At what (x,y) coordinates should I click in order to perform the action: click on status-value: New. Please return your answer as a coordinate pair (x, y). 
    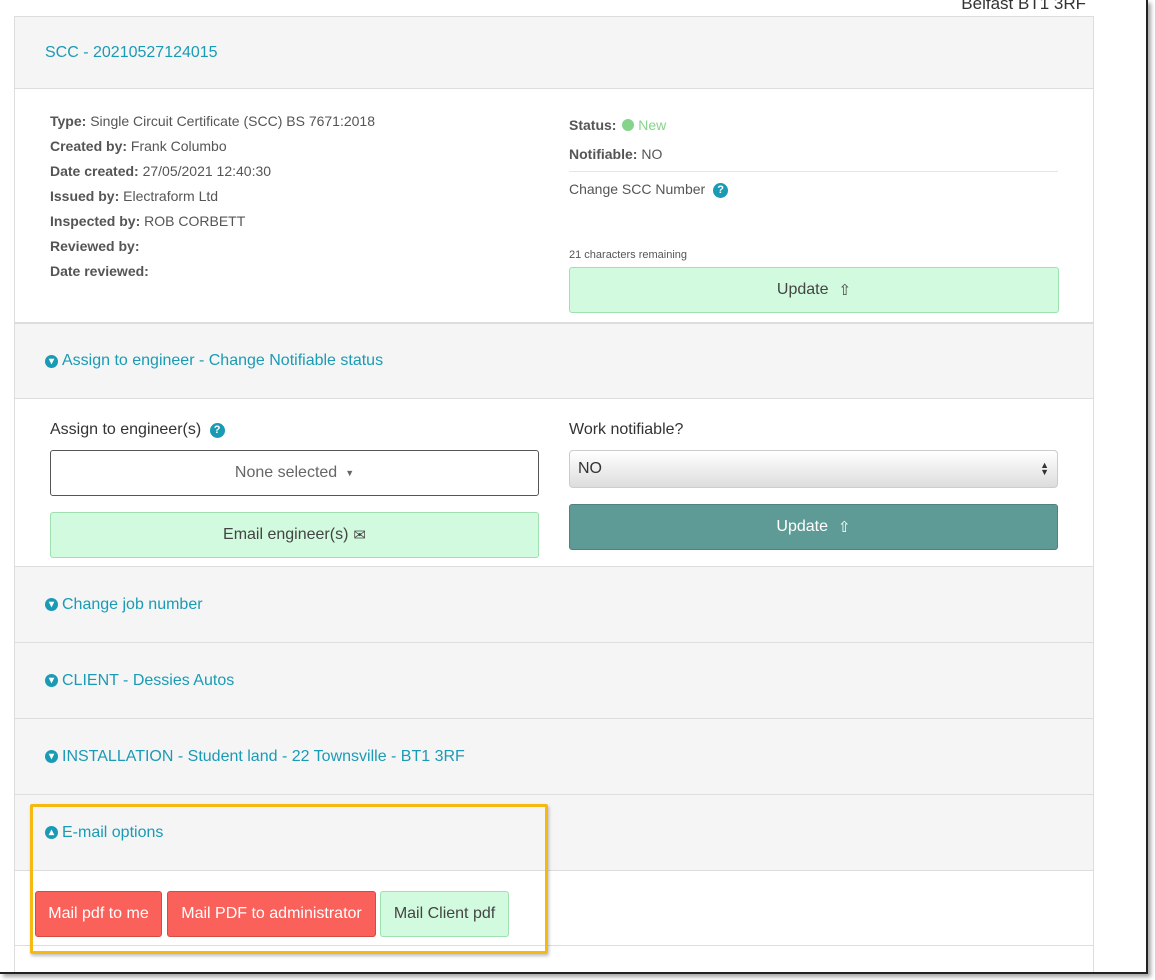
    Looking at the image, I should click on (652, 125).